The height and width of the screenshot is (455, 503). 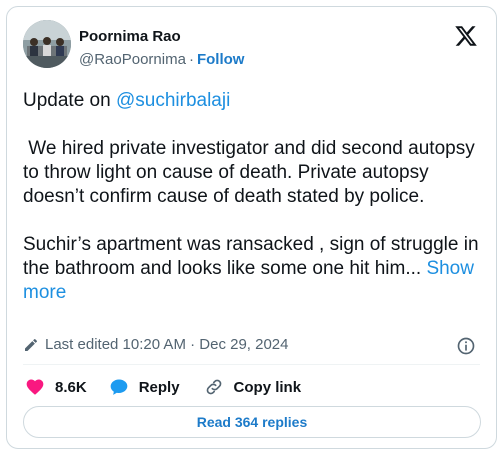 I want to click on reply-bubble-icon, so click(x=119, y=387).